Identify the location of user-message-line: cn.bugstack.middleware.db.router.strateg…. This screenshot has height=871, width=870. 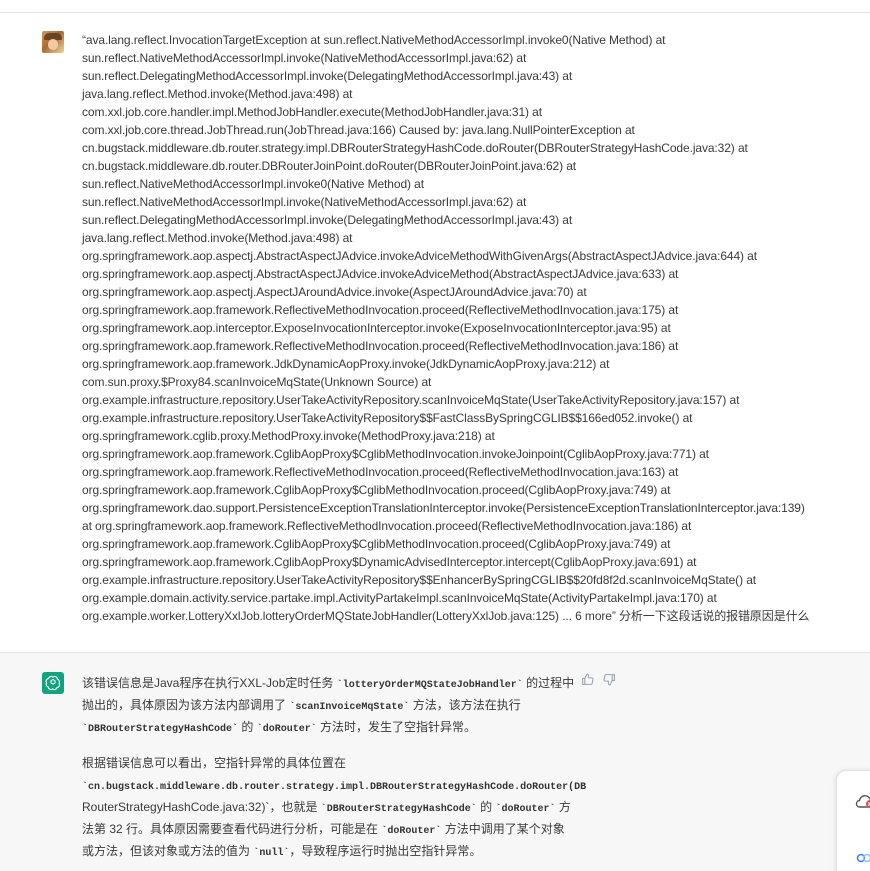
(415, 148).